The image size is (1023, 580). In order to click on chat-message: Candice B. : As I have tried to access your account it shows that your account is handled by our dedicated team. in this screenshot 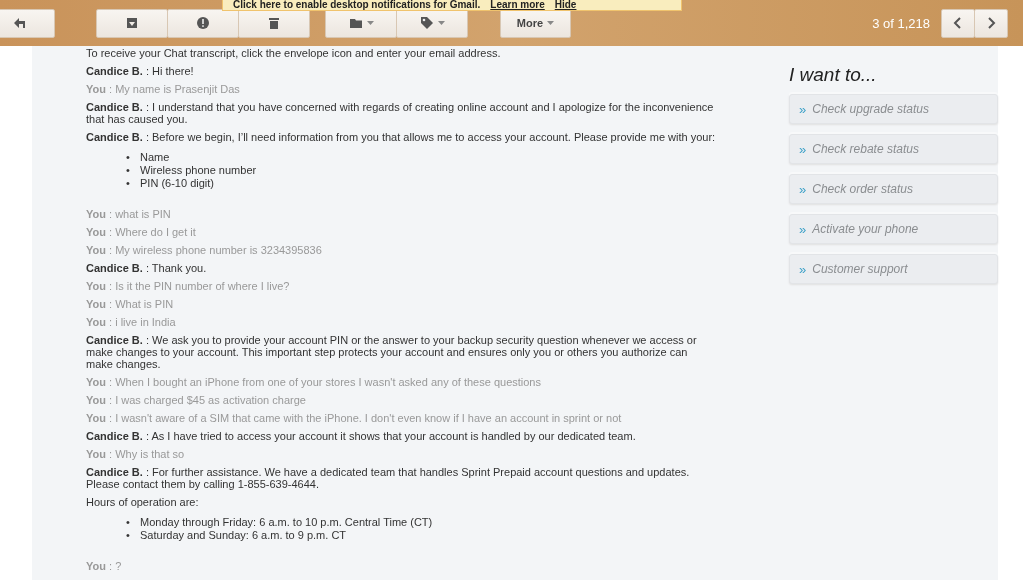, I will do `click(361, 436)`.